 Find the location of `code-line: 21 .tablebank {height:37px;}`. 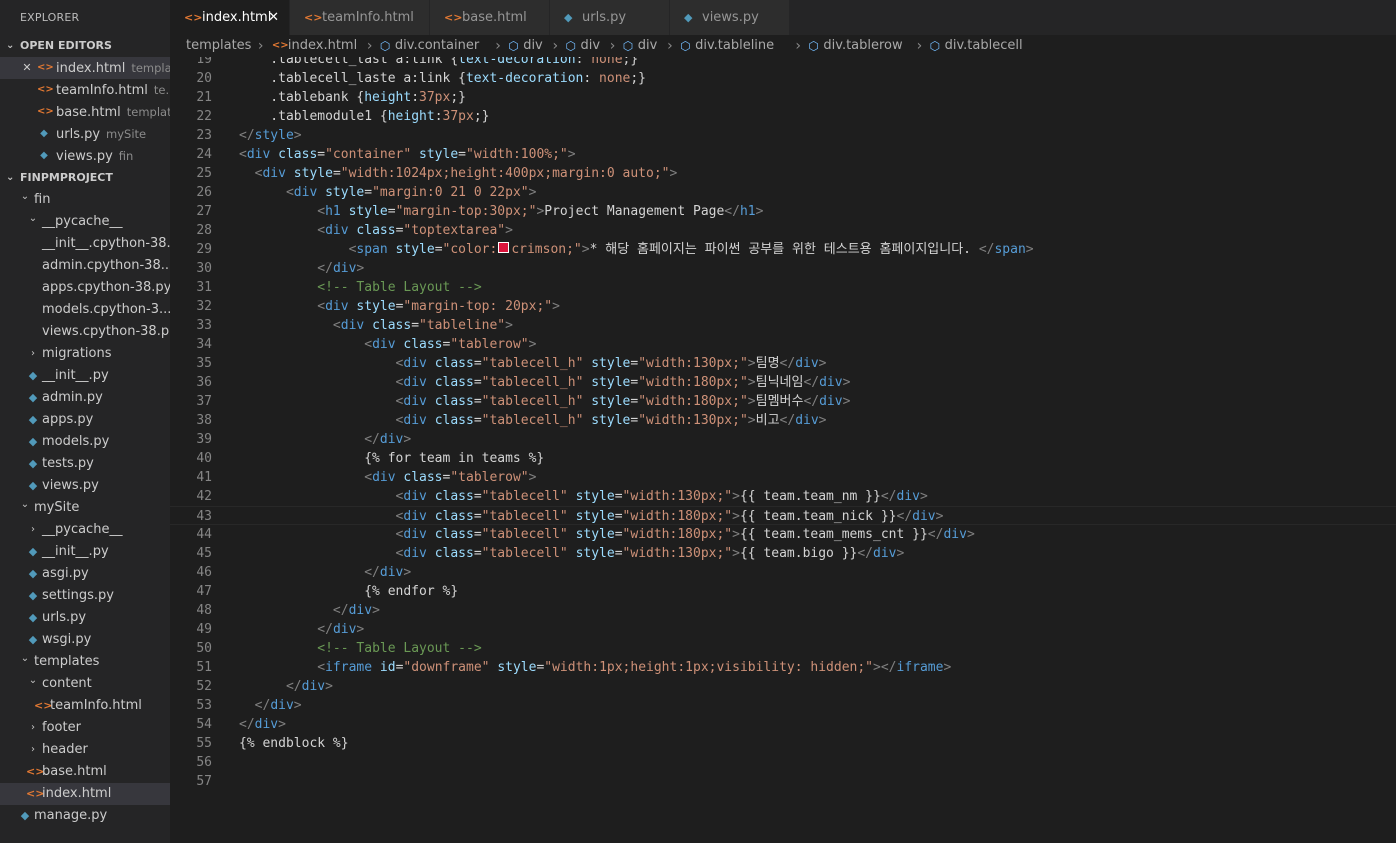

code-line: 21 .tablebank {height:37px;} is located at coordinates (783, 97).